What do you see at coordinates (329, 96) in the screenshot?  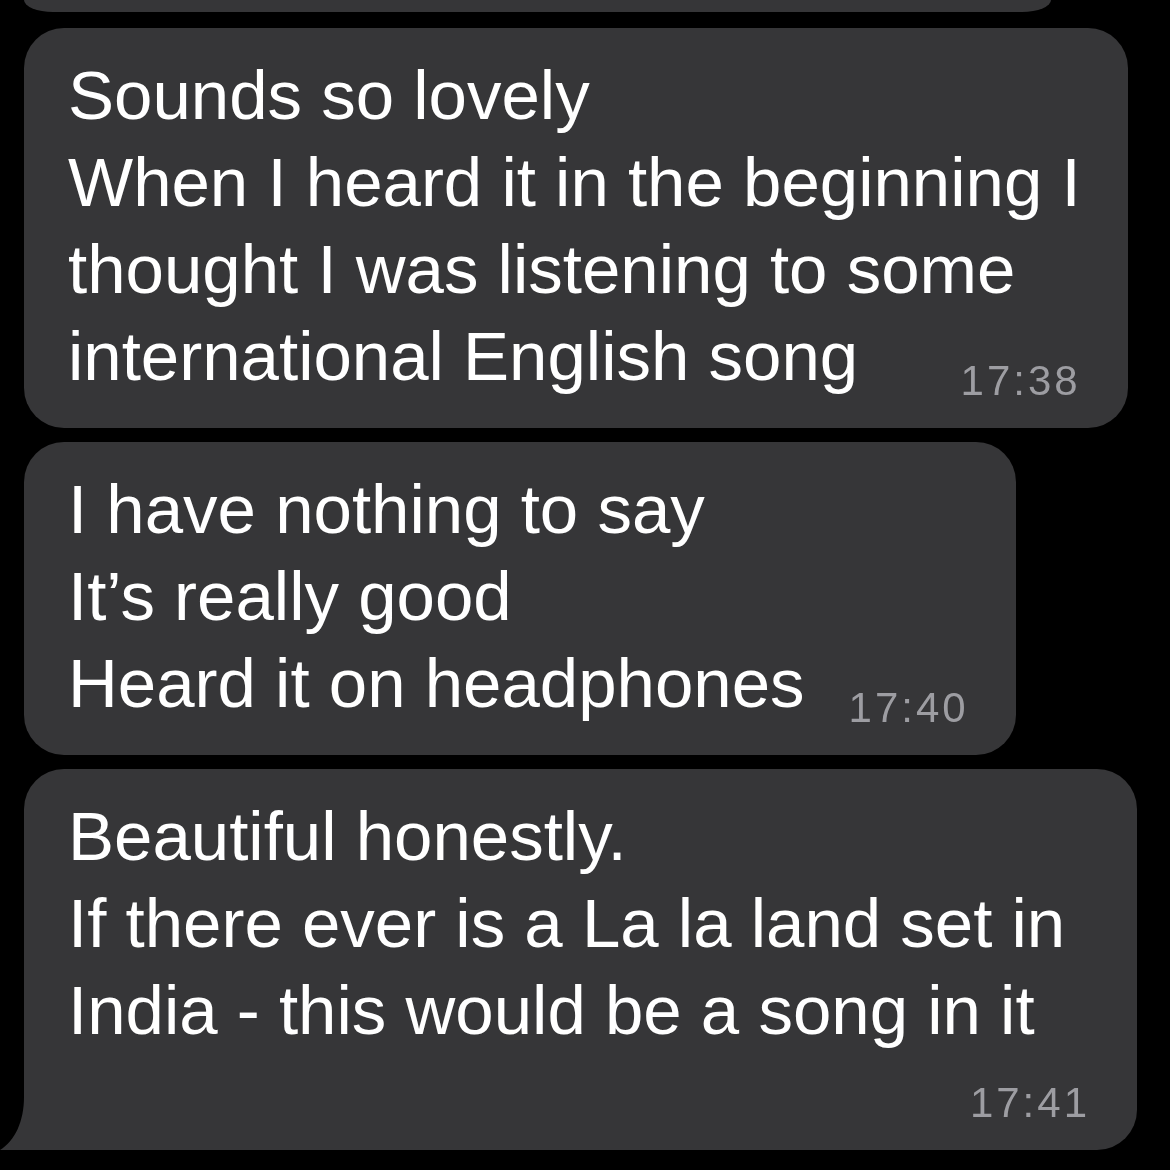 I see `message-text: Sounds so lovely` at bounding box center [329, 96].